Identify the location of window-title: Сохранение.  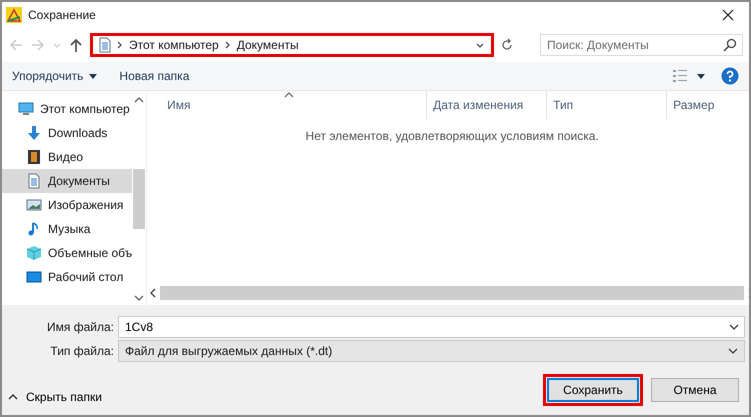
(62, 15).